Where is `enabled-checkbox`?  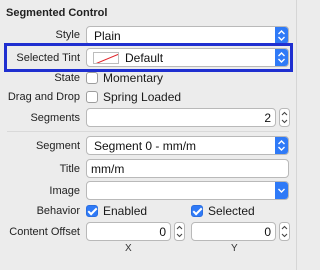
enabled-checkbox is located at coordinates (92, 211).